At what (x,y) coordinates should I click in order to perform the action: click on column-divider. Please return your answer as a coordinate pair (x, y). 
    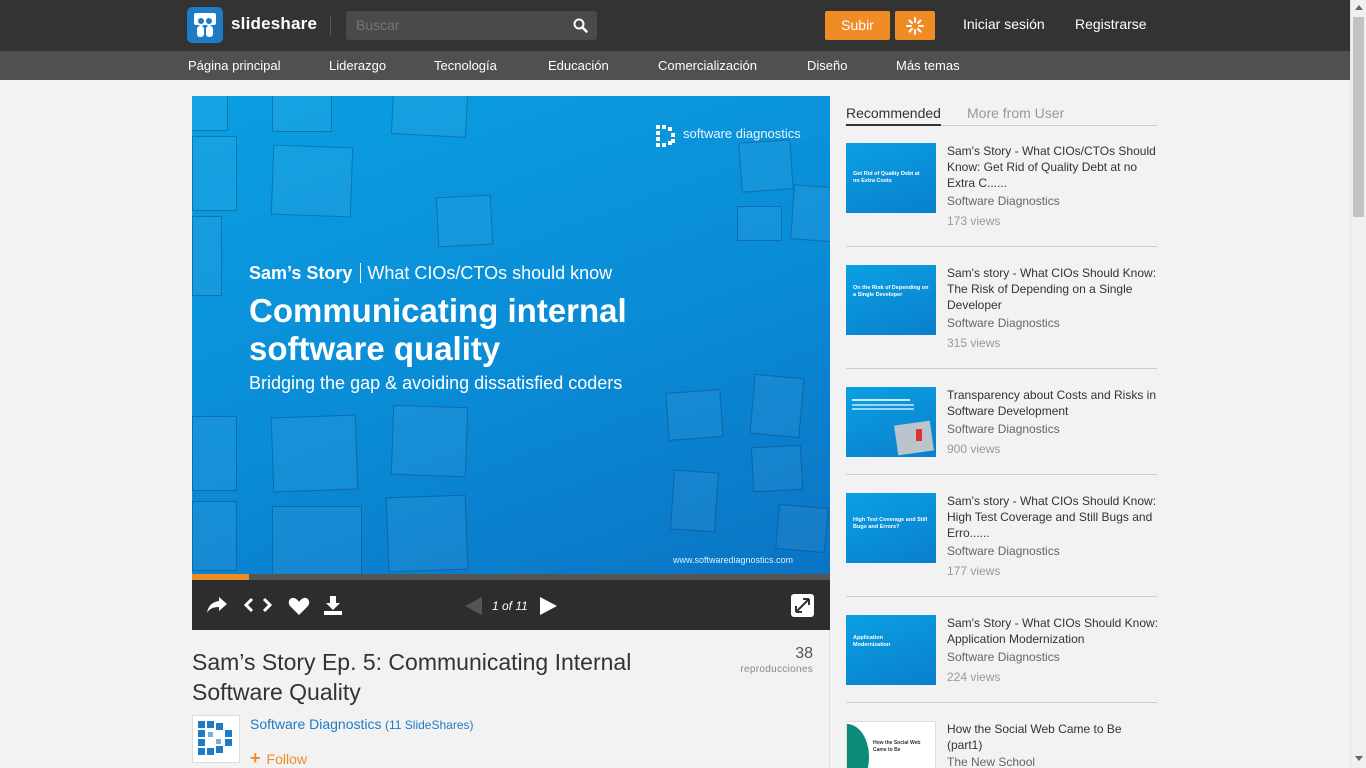
    Looking at the image, I should click on (829, 699).